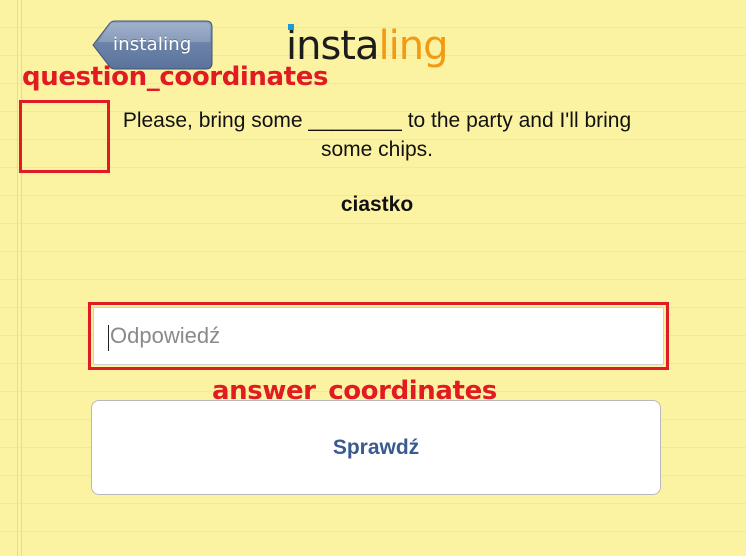 This screenshot has width=746, height=556. What do you see at coordinates (64, 136) in the screenshot?
I see `question-coordinates-box` at bounding box center [64, 136].